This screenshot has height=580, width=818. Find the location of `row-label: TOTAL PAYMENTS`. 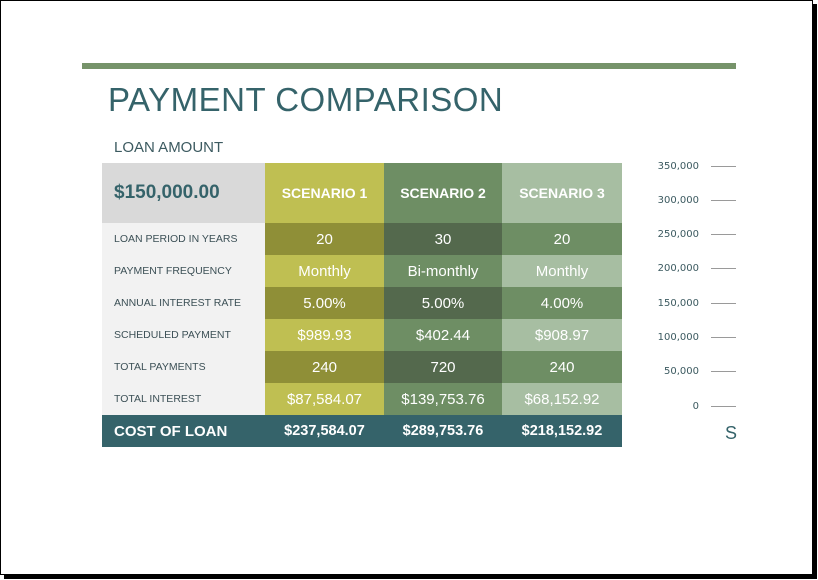

row-label: TOTAL PAYMENTS is located at coordinates (183, 367).